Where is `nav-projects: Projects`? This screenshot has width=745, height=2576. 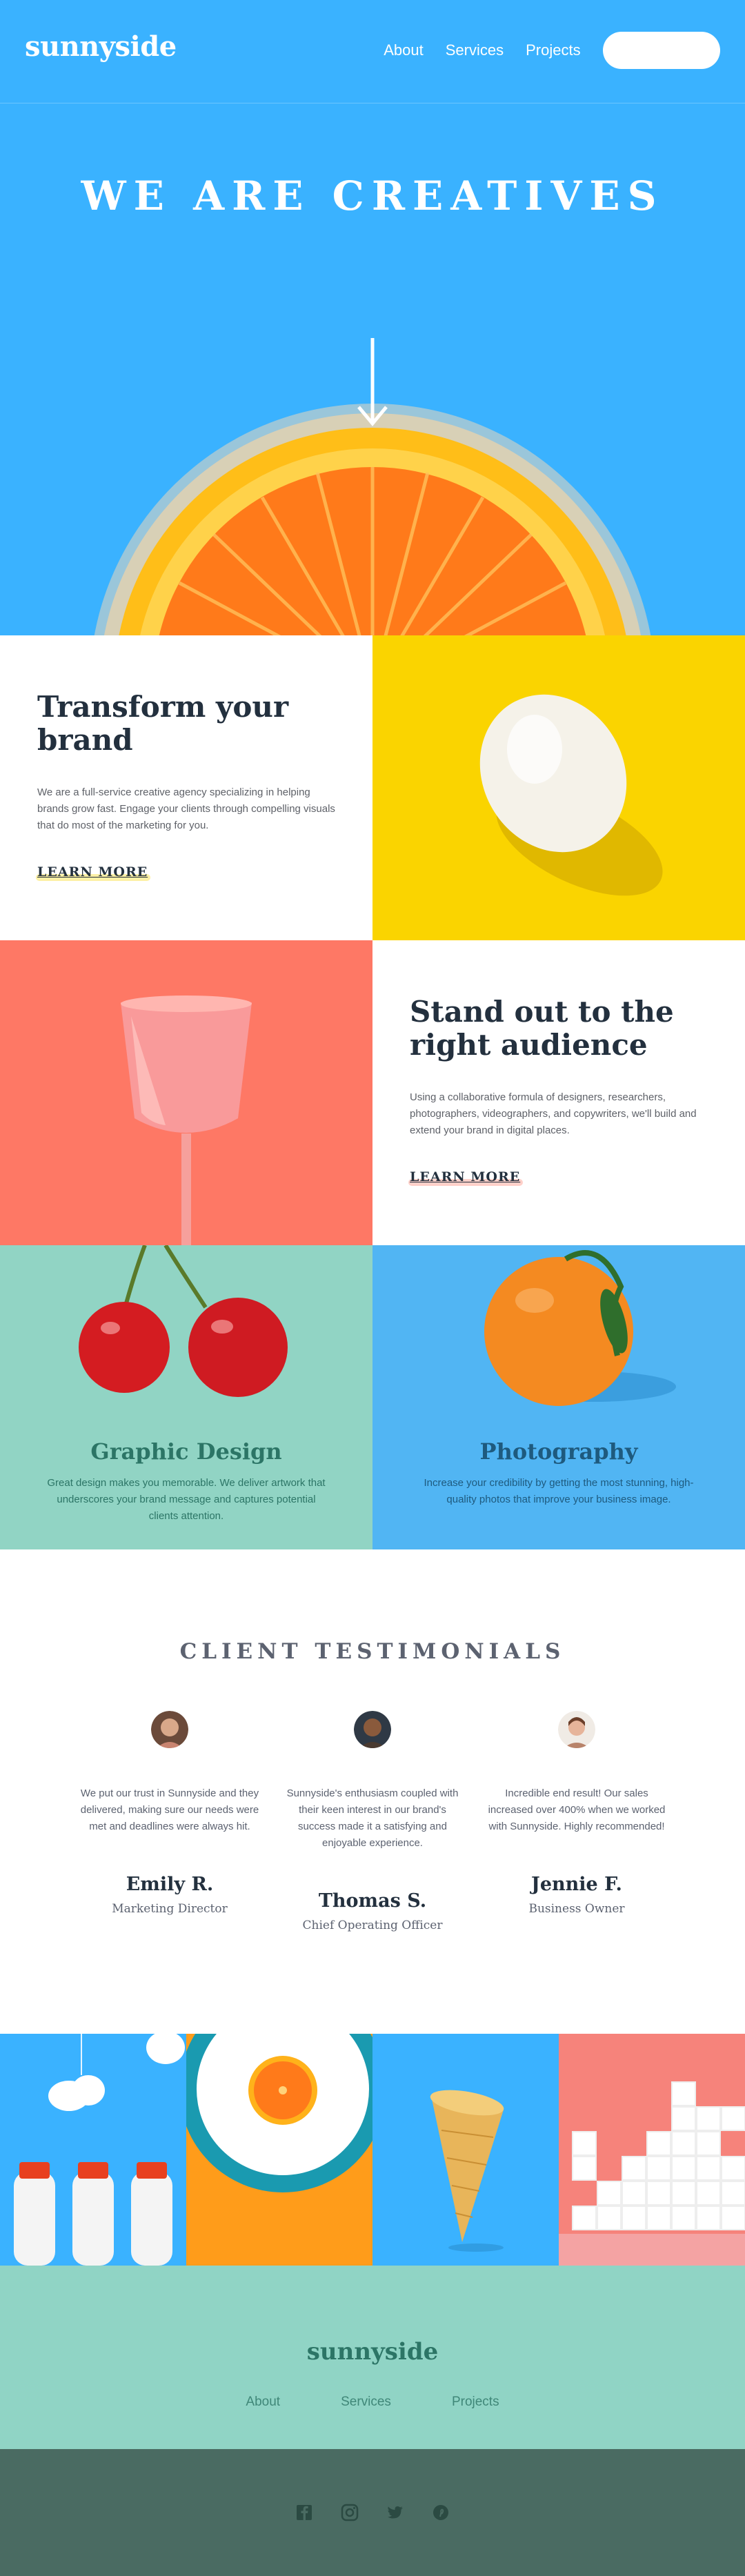
nav-projects: Projects is located at coordinates (553, 50).